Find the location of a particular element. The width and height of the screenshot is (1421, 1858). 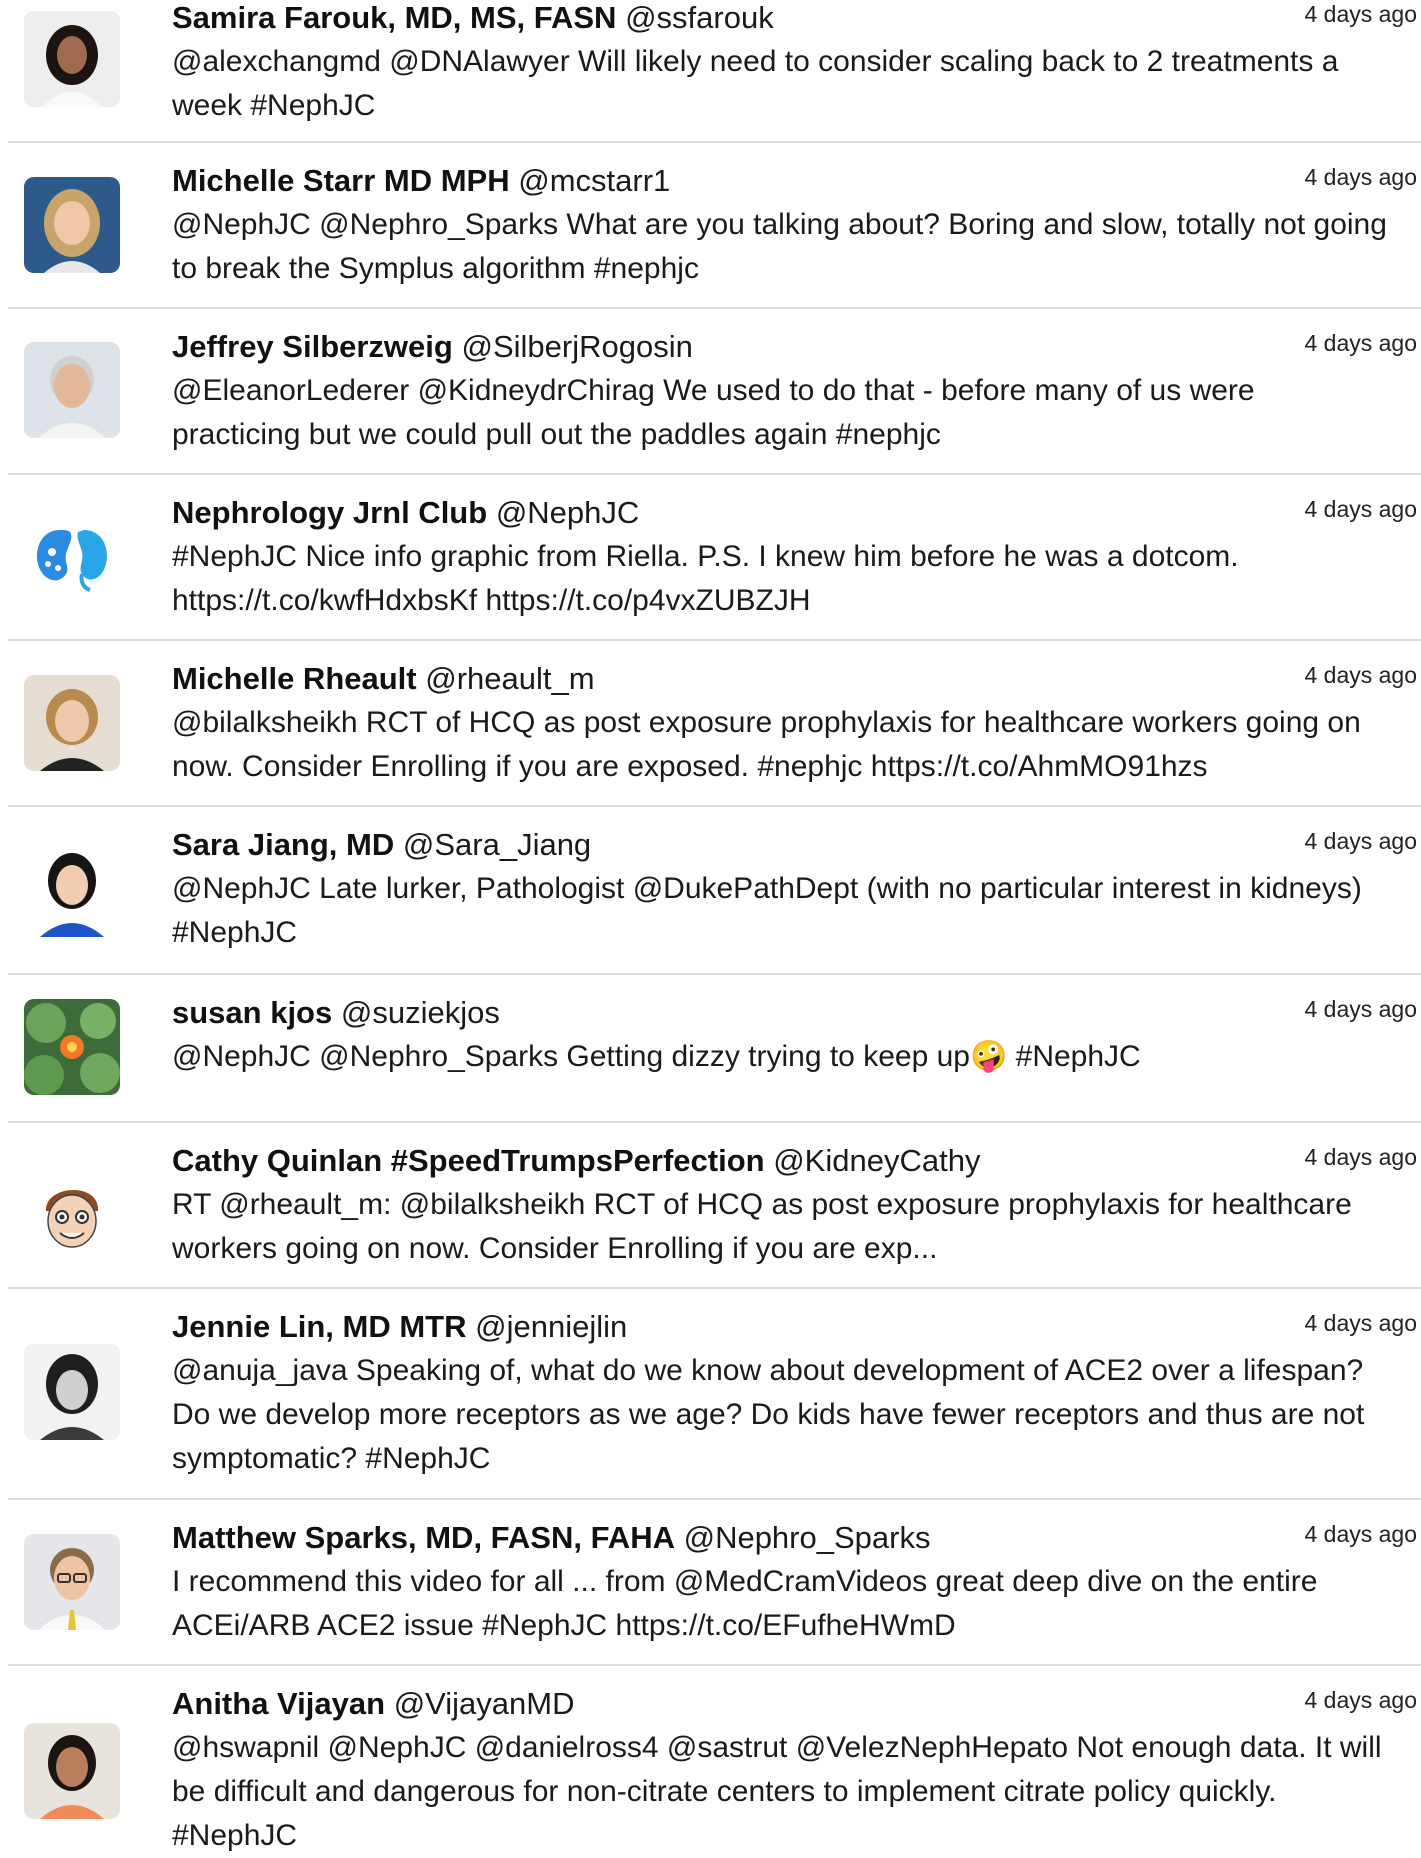

author-name: Matthew Sparks, MD, FASN, FAHA is located at coordinates (423, 1537).